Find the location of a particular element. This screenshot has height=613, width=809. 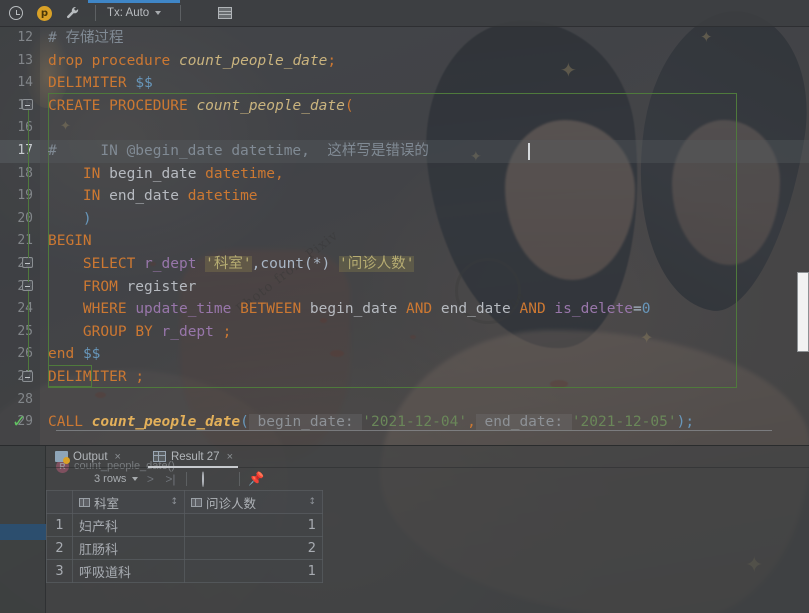

delimiter-dollar: $$ is located at coordinates (144, 83).